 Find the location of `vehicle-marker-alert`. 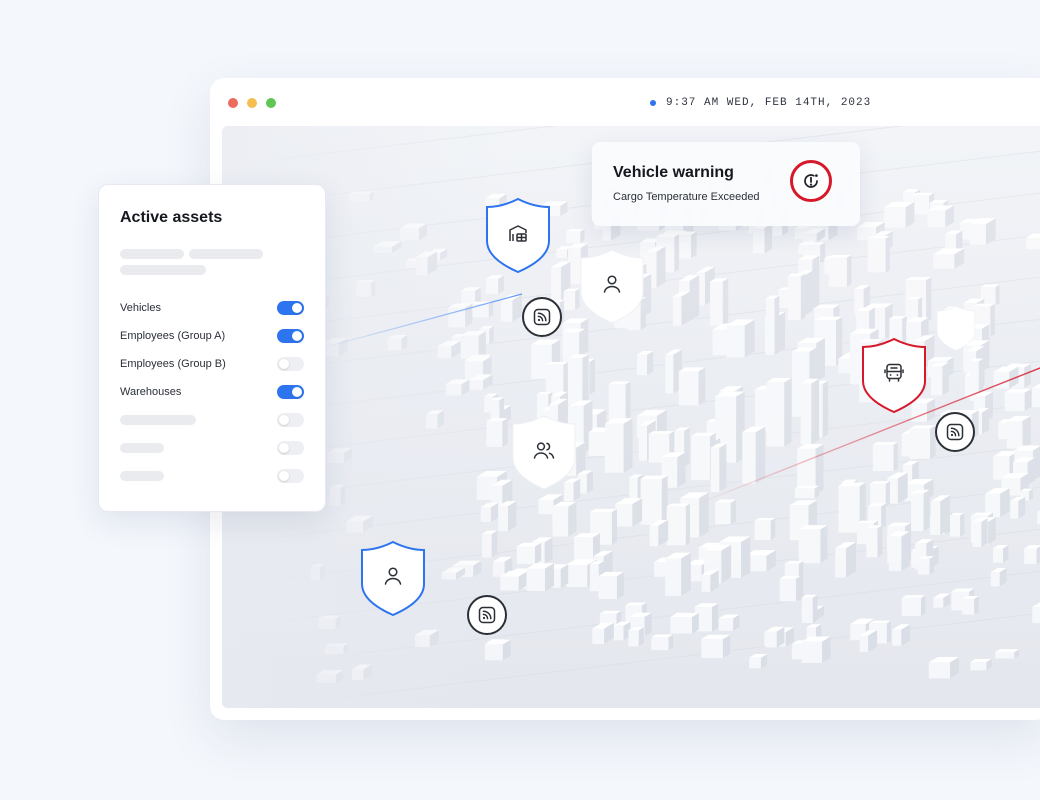

vehicle-marker-alert is located at coordinates (894, 375).